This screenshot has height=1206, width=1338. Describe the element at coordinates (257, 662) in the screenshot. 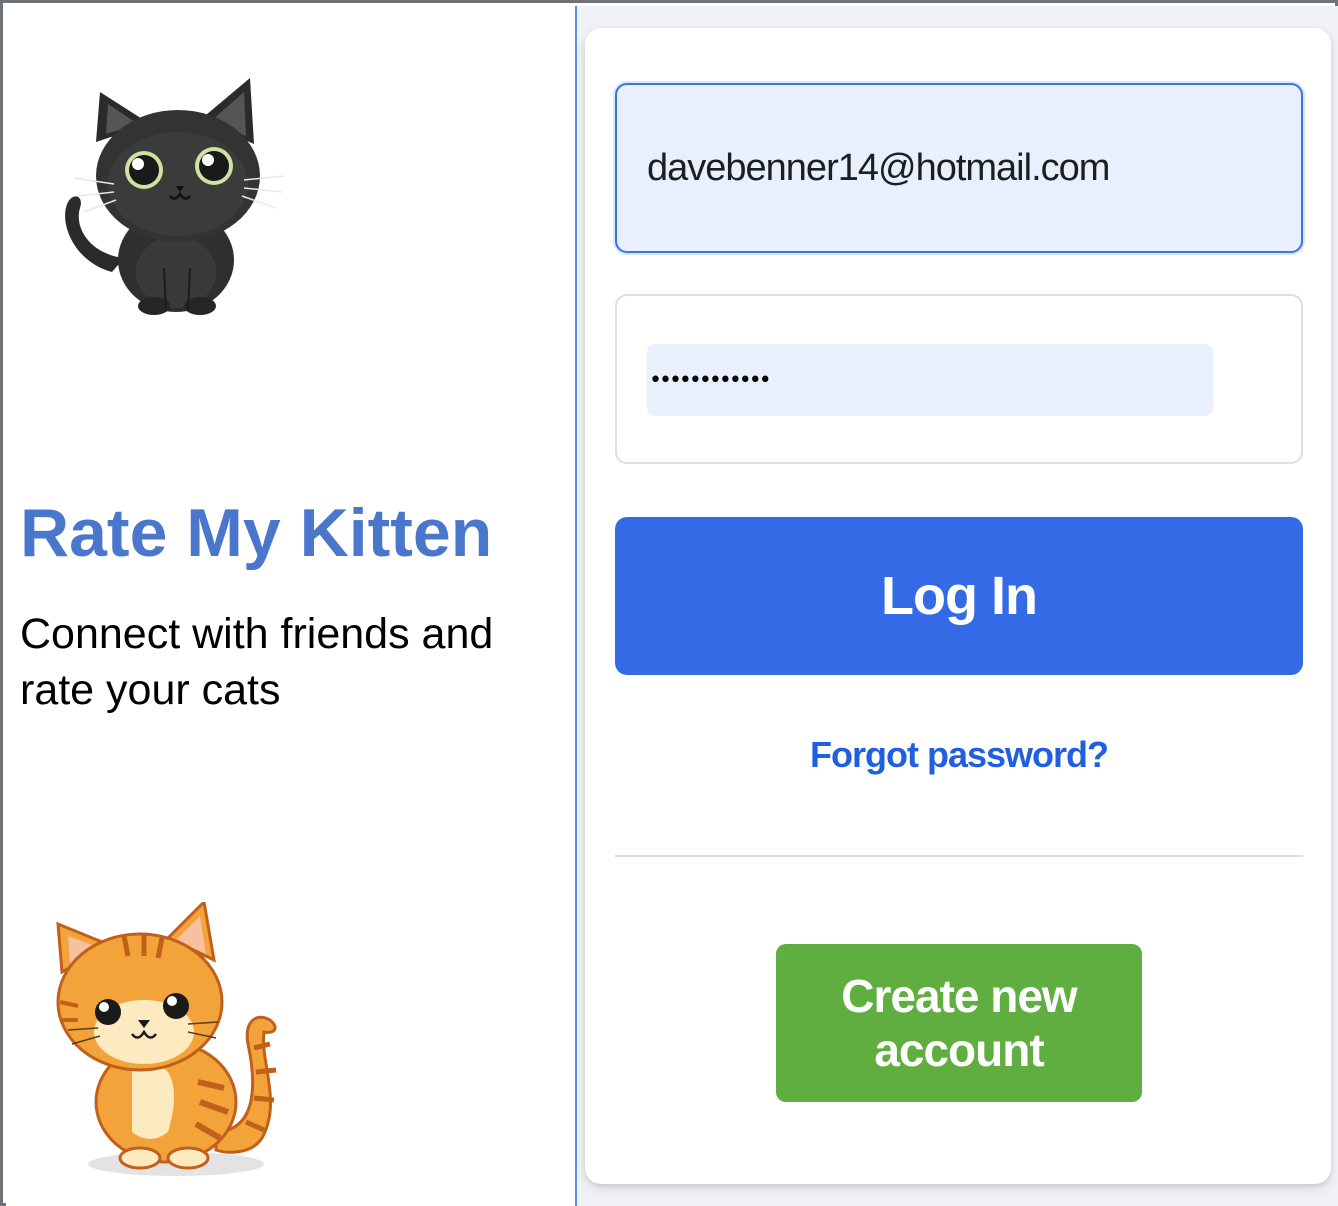

I see `brand-tagline: Connect with friends and rate your cats` at that location.